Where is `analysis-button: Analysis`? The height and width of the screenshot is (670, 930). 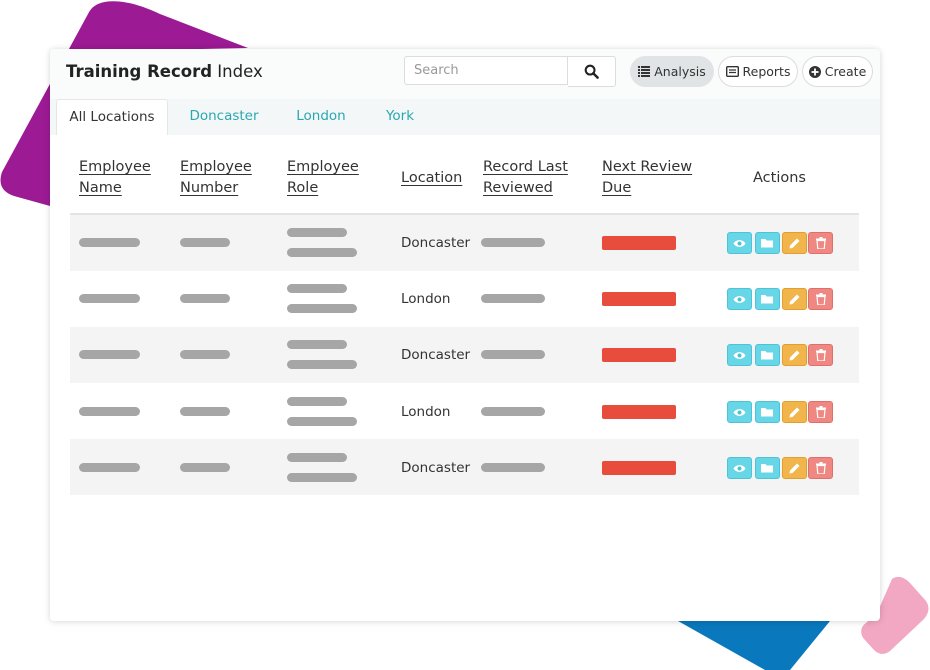 analysis-button: Analysis is located at coordinates (672, 71).